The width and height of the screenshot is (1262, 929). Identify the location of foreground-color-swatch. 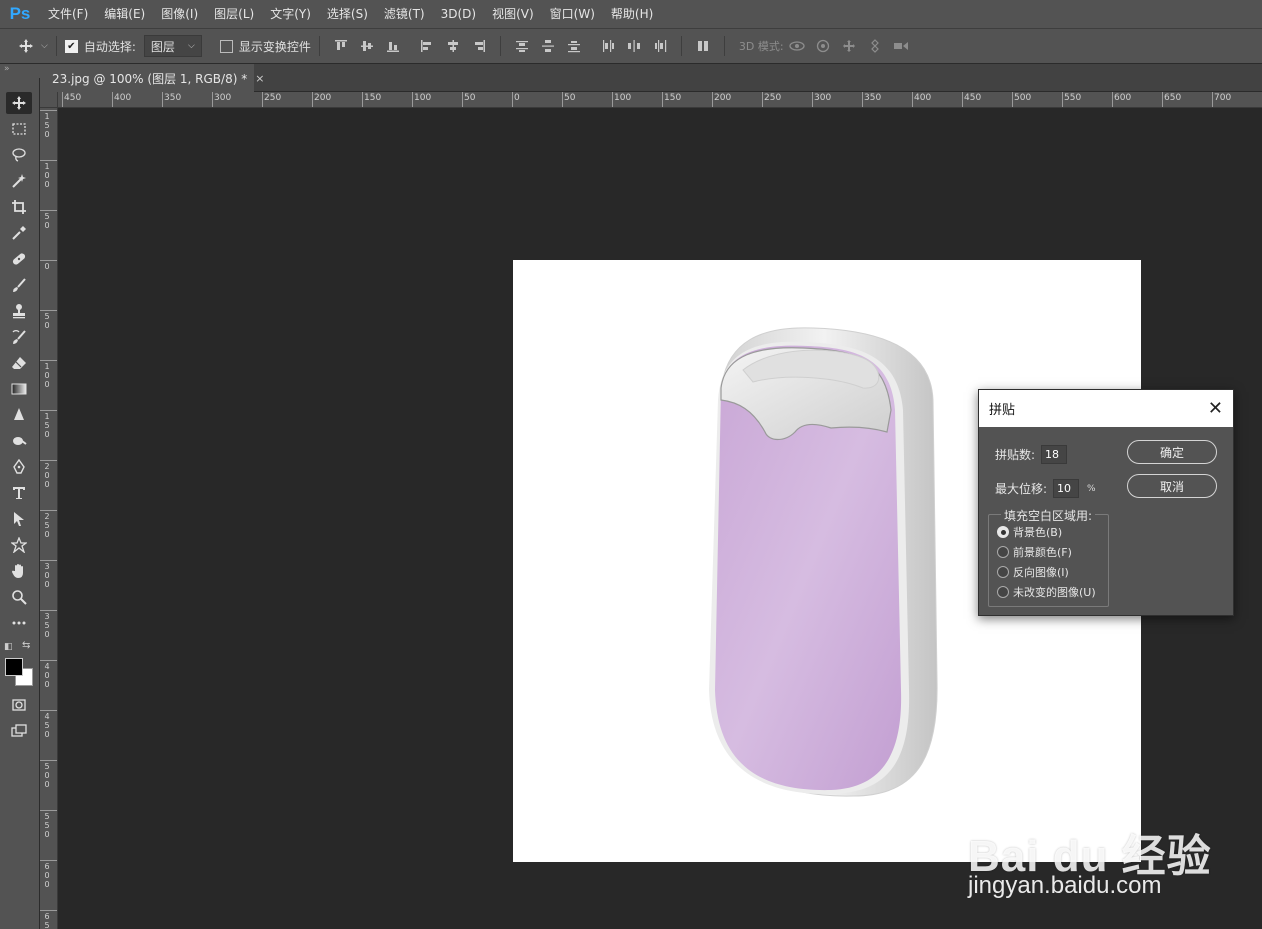
(14, 667).